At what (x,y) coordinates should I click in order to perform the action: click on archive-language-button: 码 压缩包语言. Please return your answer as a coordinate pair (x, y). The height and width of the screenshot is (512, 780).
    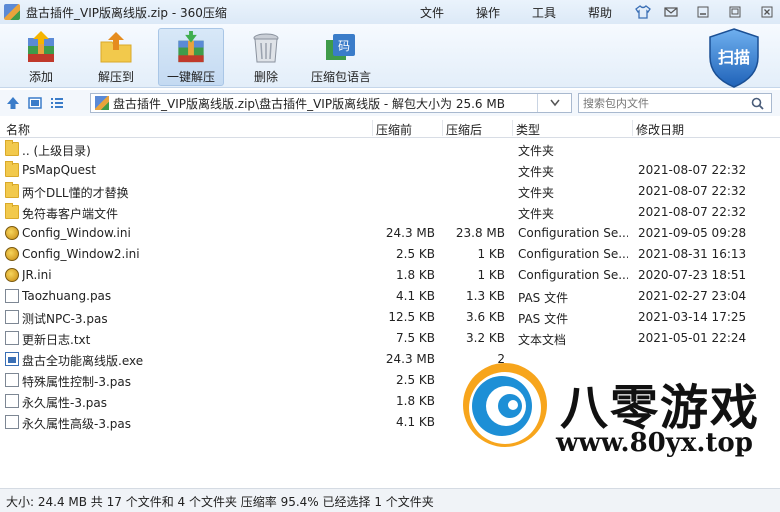
    Looking at the image, I should click on (341, 57).